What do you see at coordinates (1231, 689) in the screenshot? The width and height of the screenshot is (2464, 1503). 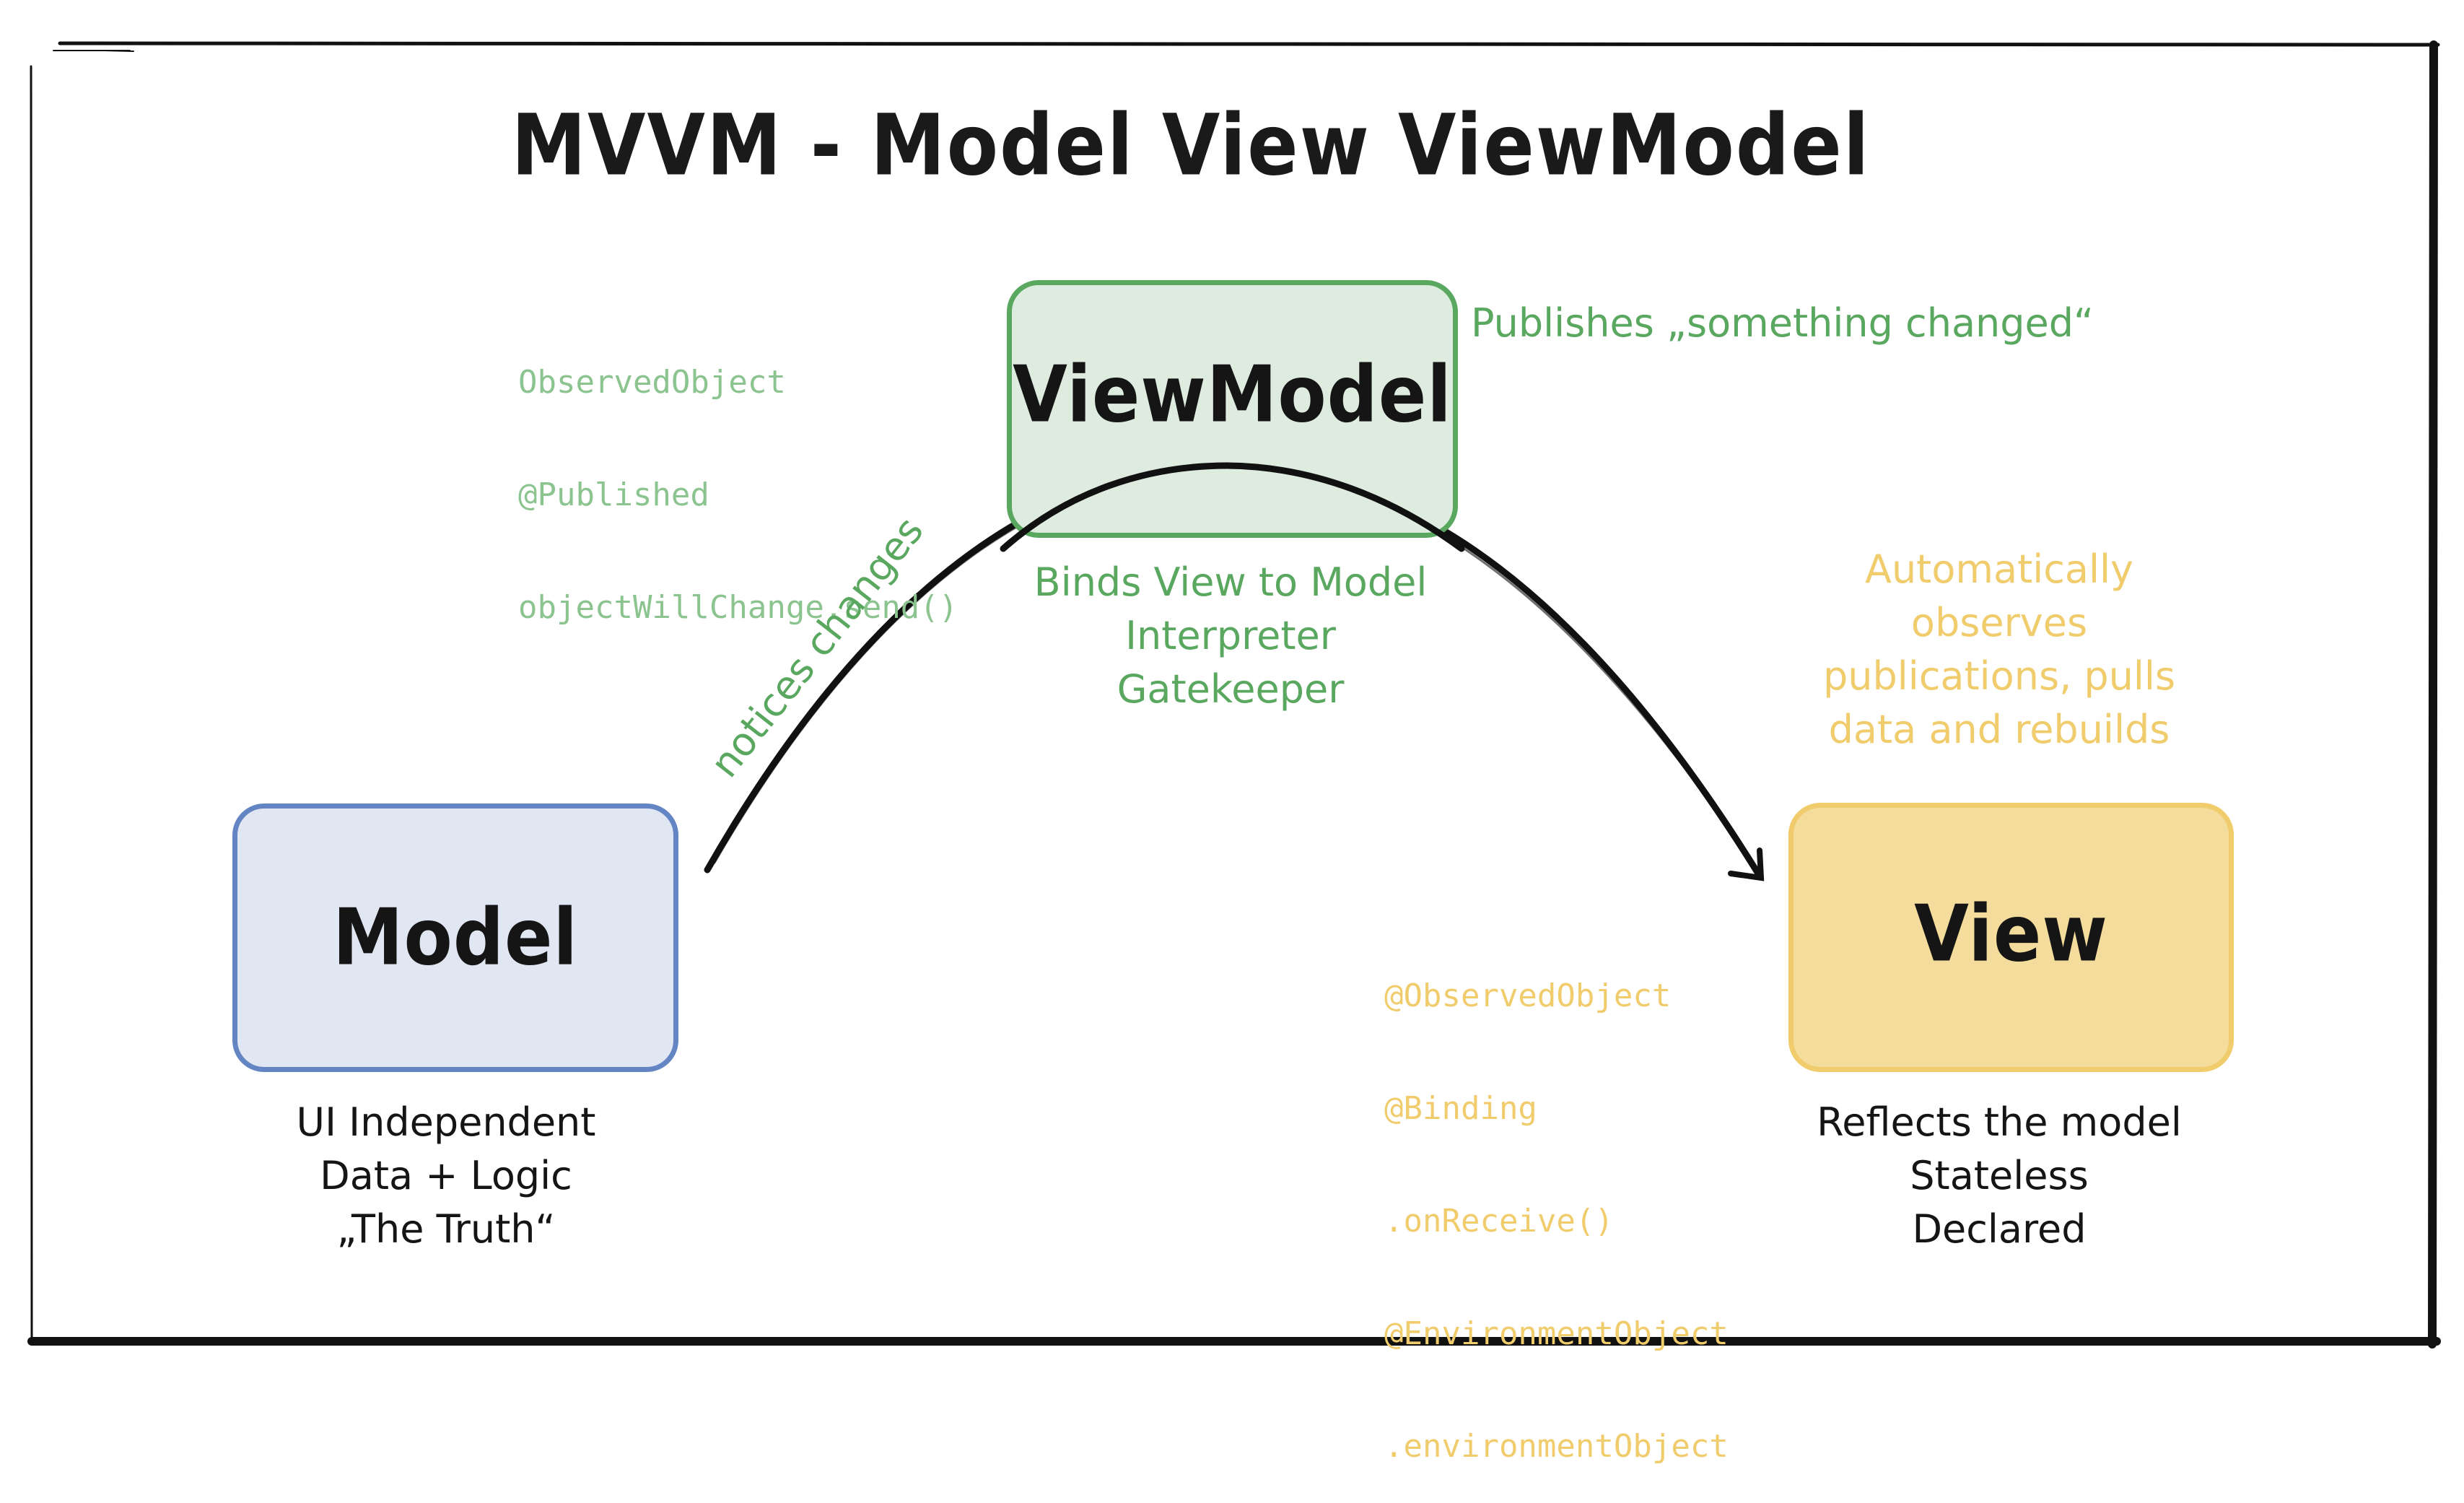 I see `viewmodel-description-line: Gatekeeper` at bounding box center [1231, 689].